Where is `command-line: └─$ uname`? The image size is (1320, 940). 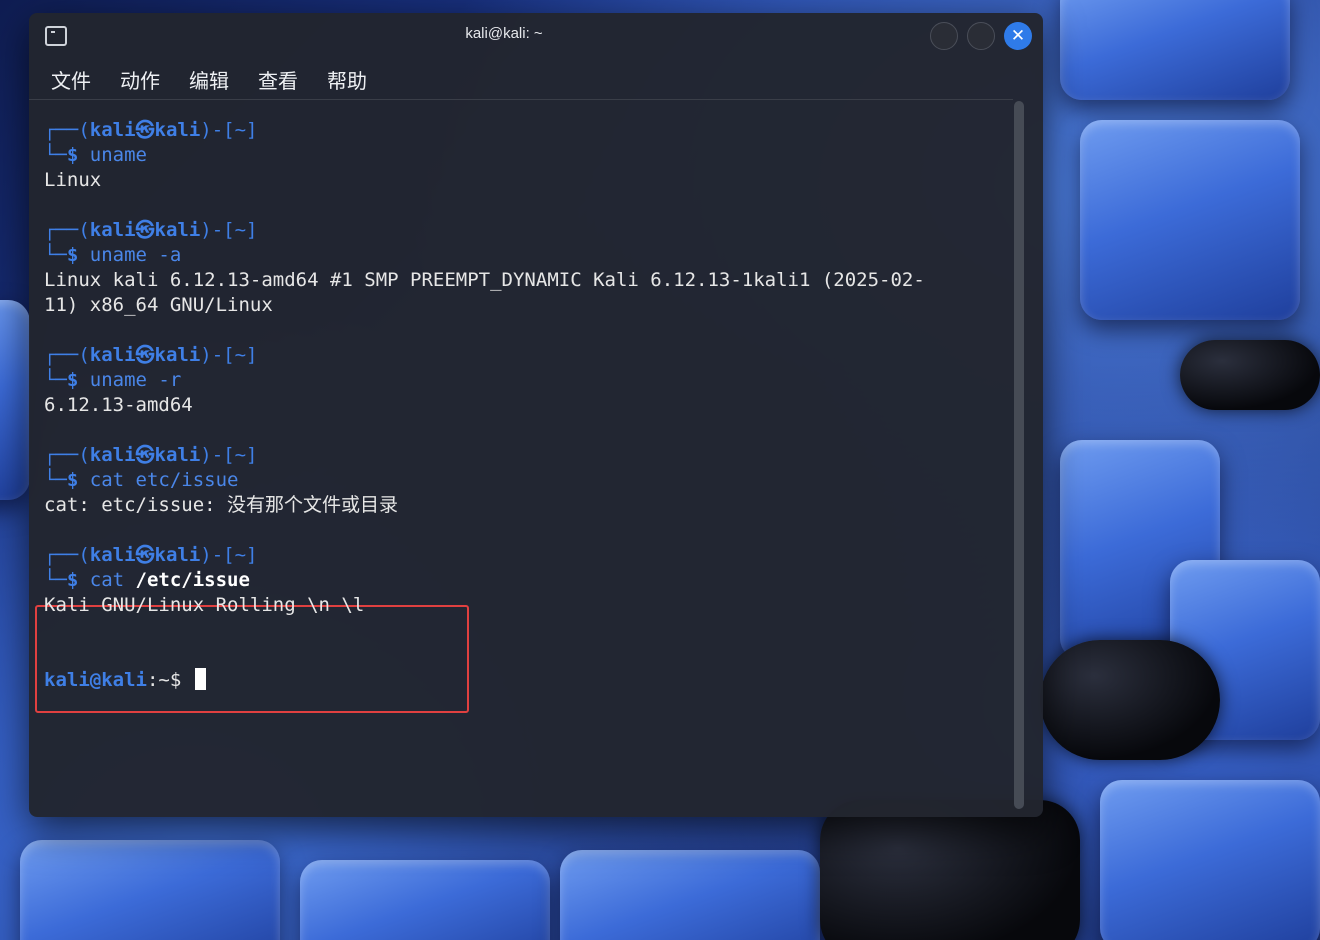 command-line: └─$ uname is located at coordinates (95, 155).